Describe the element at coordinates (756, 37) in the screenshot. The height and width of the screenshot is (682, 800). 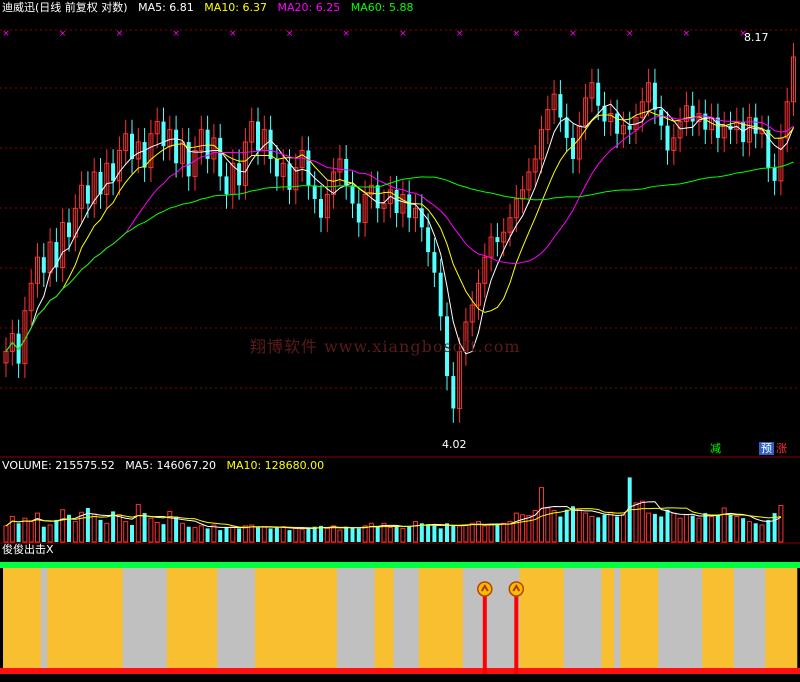
I see `high-price-label: 8.17` at that location.